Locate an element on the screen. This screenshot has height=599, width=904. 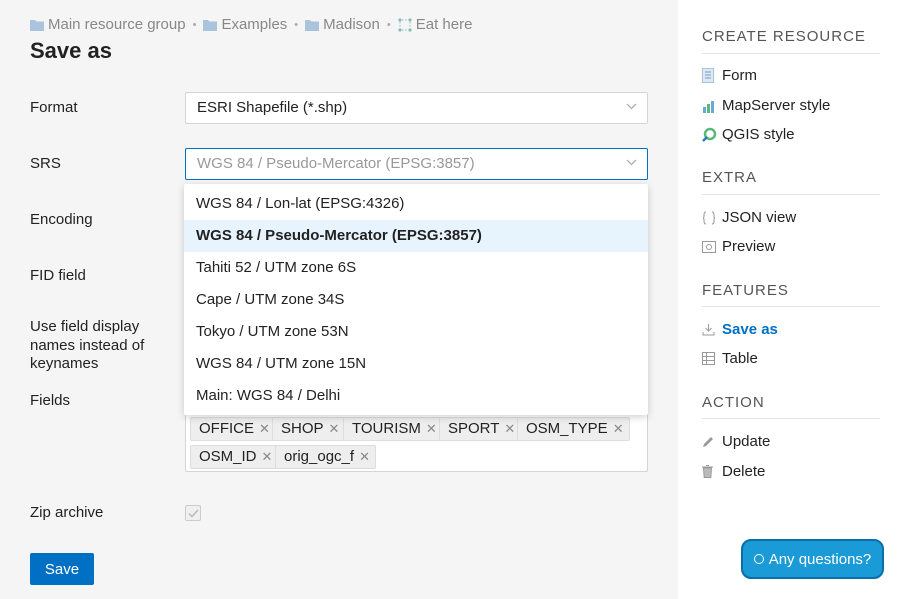
sidebar-item-delete: Delete is located at coordinates (733, 471).